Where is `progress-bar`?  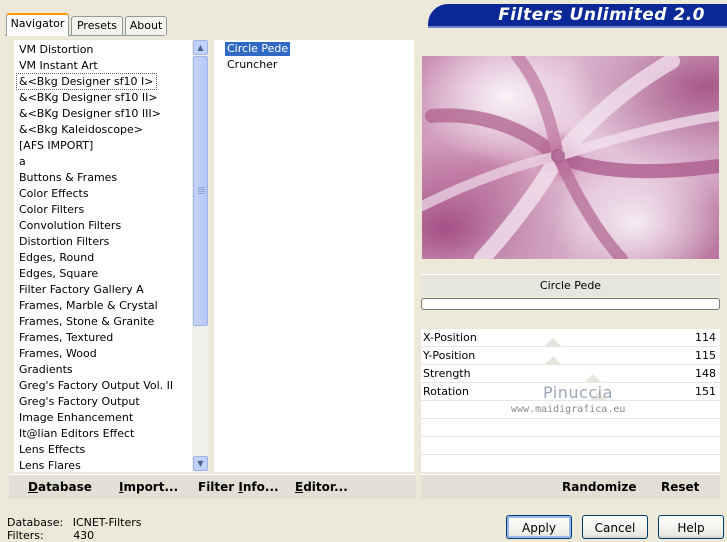 progress-bar is located at coordinates (570, 304).